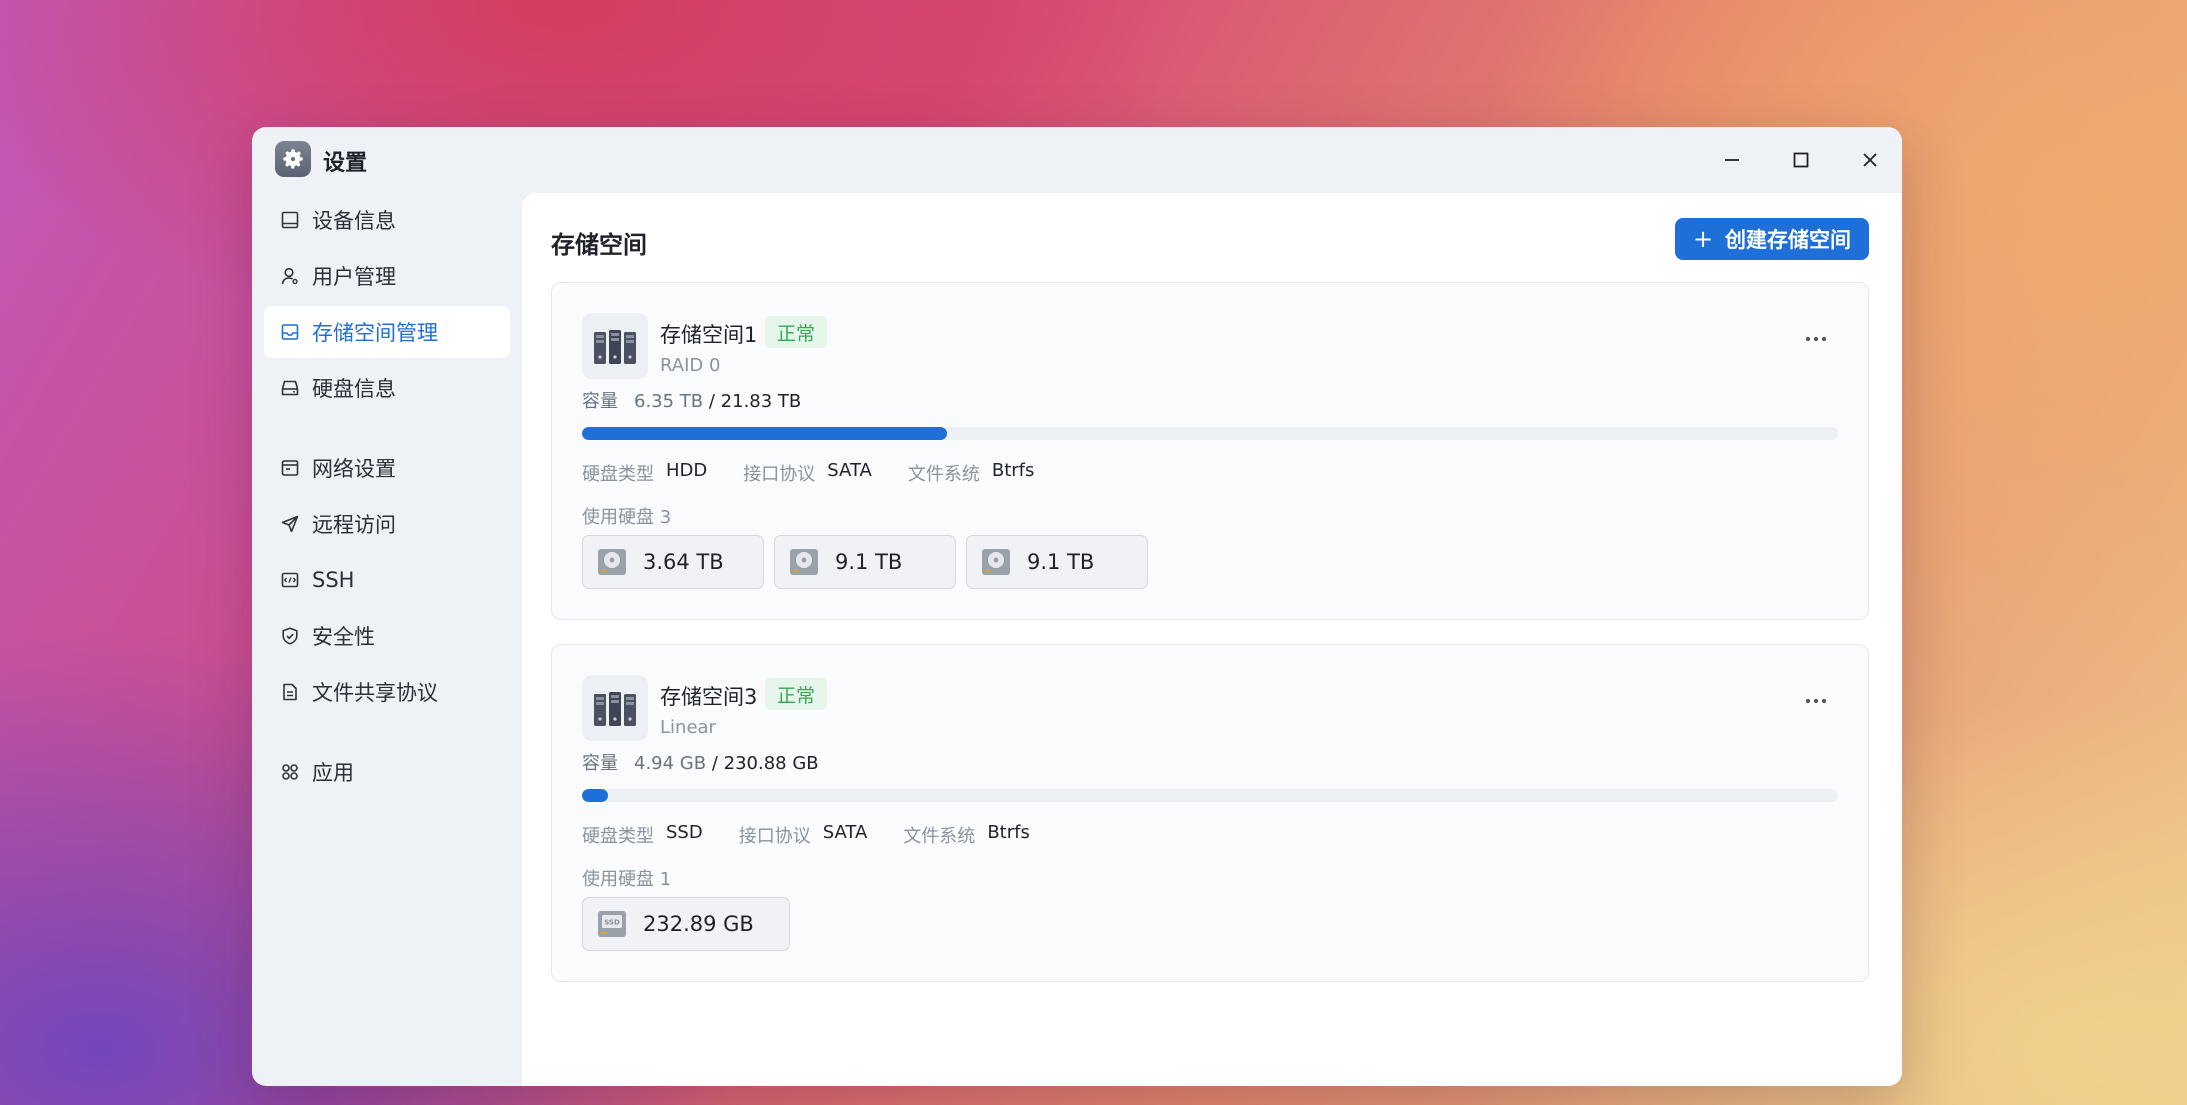  I want to click on sidebar-item-security: 安全性, so click(387, 636).